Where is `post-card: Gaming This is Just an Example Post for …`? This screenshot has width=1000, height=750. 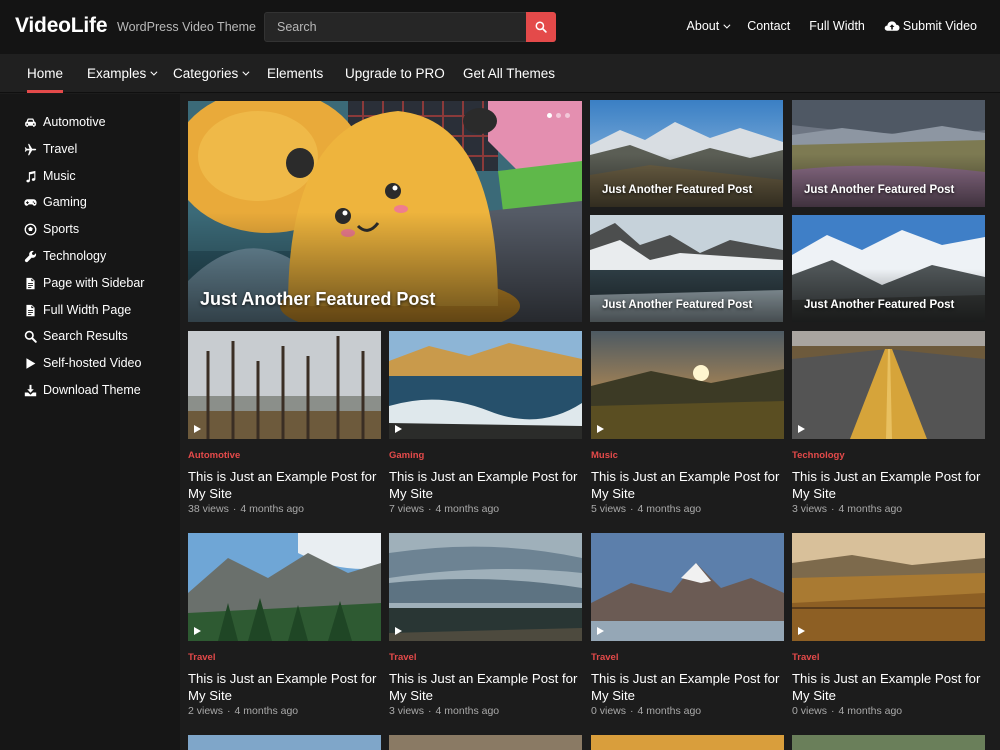
post-card: Gaming This is Just an Example Post for … is located at coordinates (485, 423).